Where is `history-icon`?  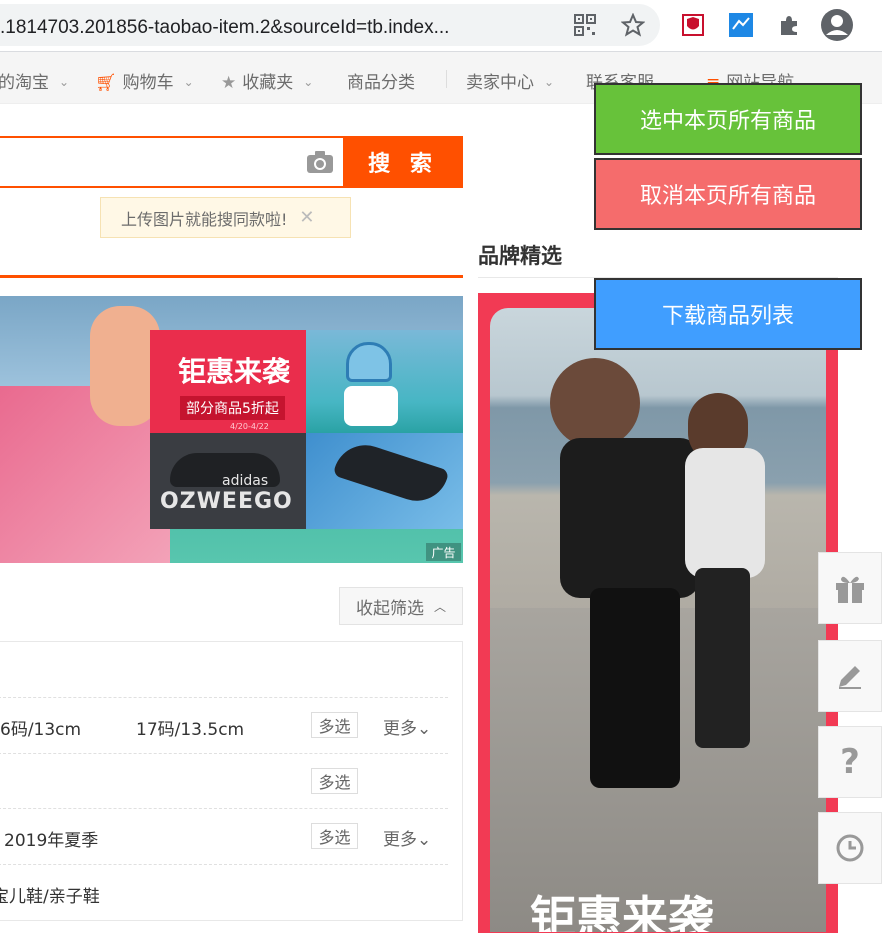
history-icon is located at coordinates (850, 848).